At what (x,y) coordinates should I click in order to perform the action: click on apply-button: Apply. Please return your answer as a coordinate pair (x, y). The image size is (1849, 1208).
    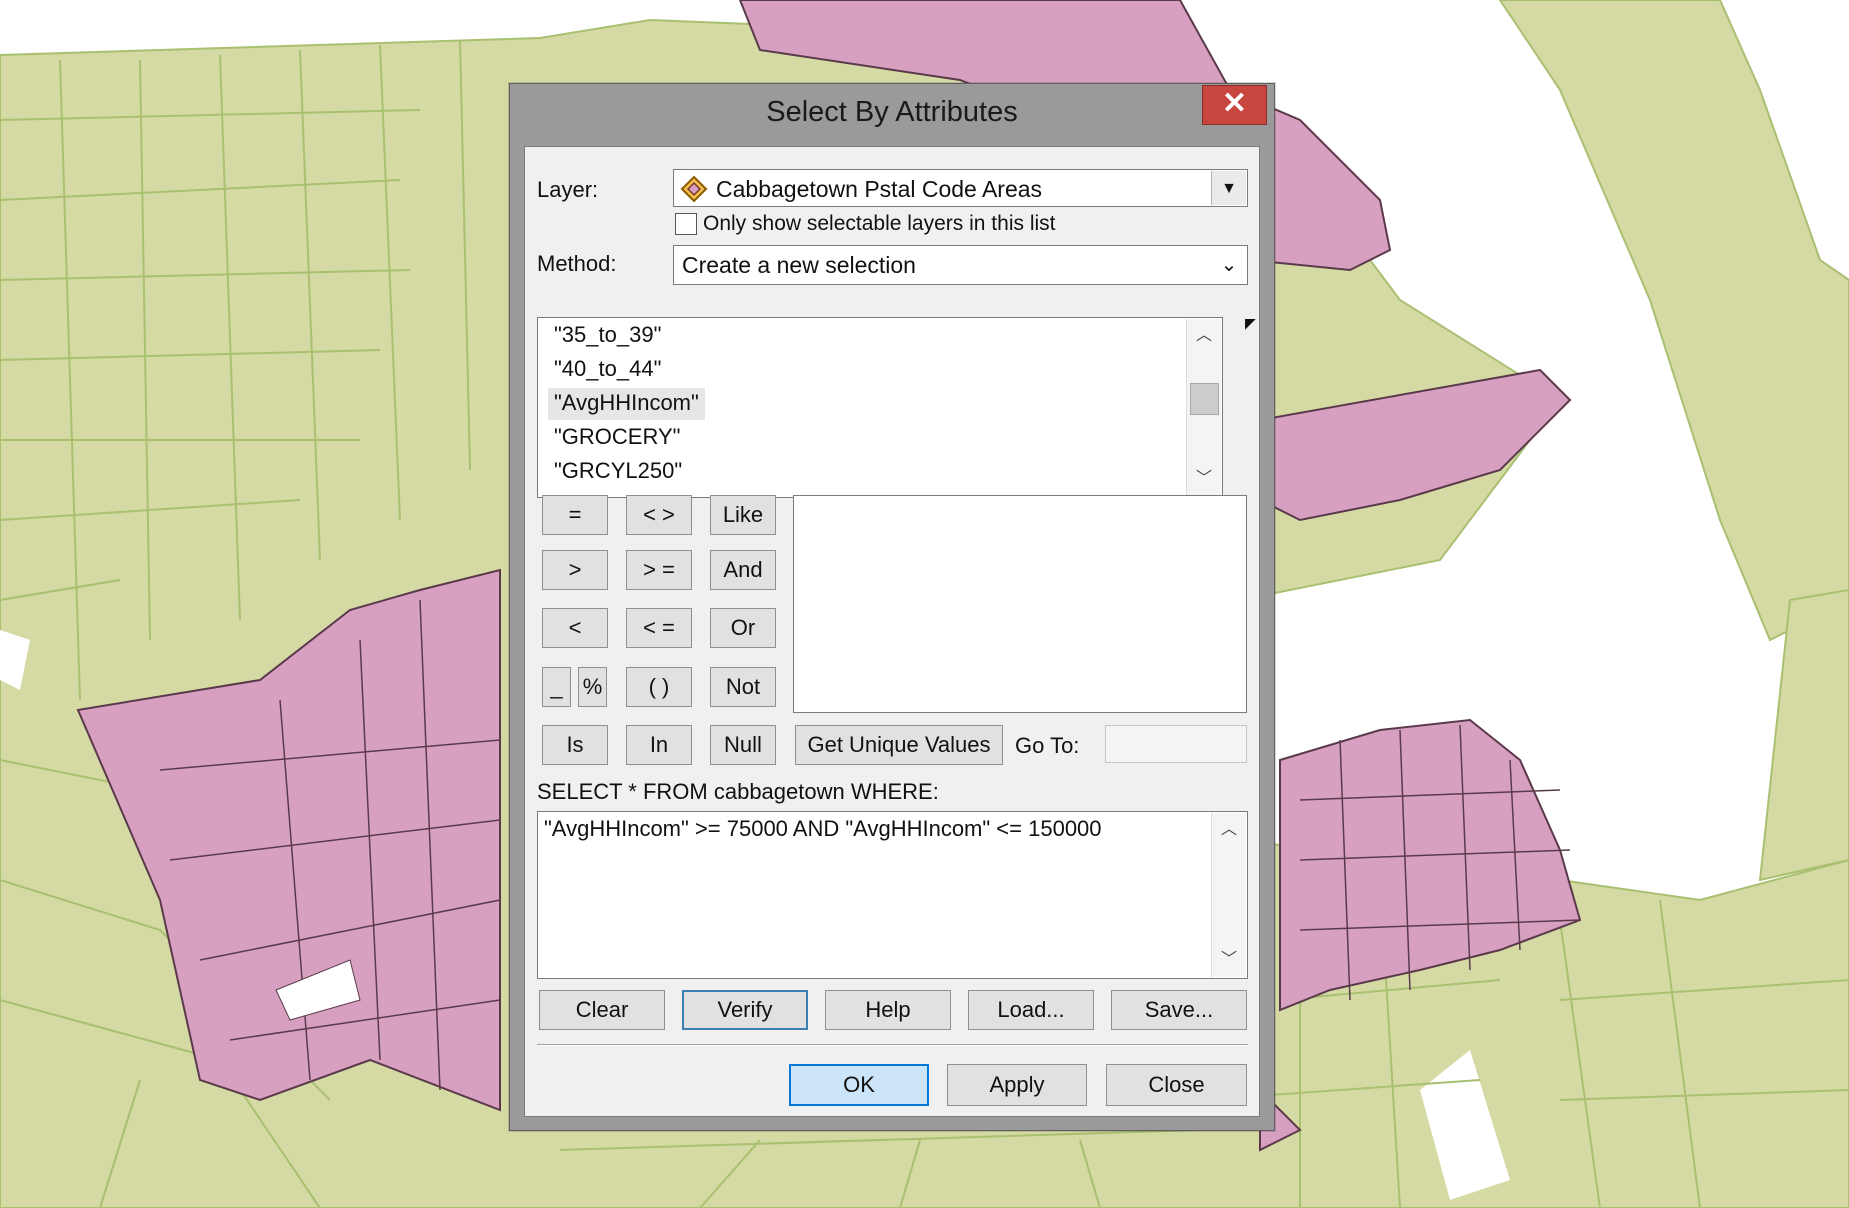
    Looking at the image, I should click on (1017, 1085).